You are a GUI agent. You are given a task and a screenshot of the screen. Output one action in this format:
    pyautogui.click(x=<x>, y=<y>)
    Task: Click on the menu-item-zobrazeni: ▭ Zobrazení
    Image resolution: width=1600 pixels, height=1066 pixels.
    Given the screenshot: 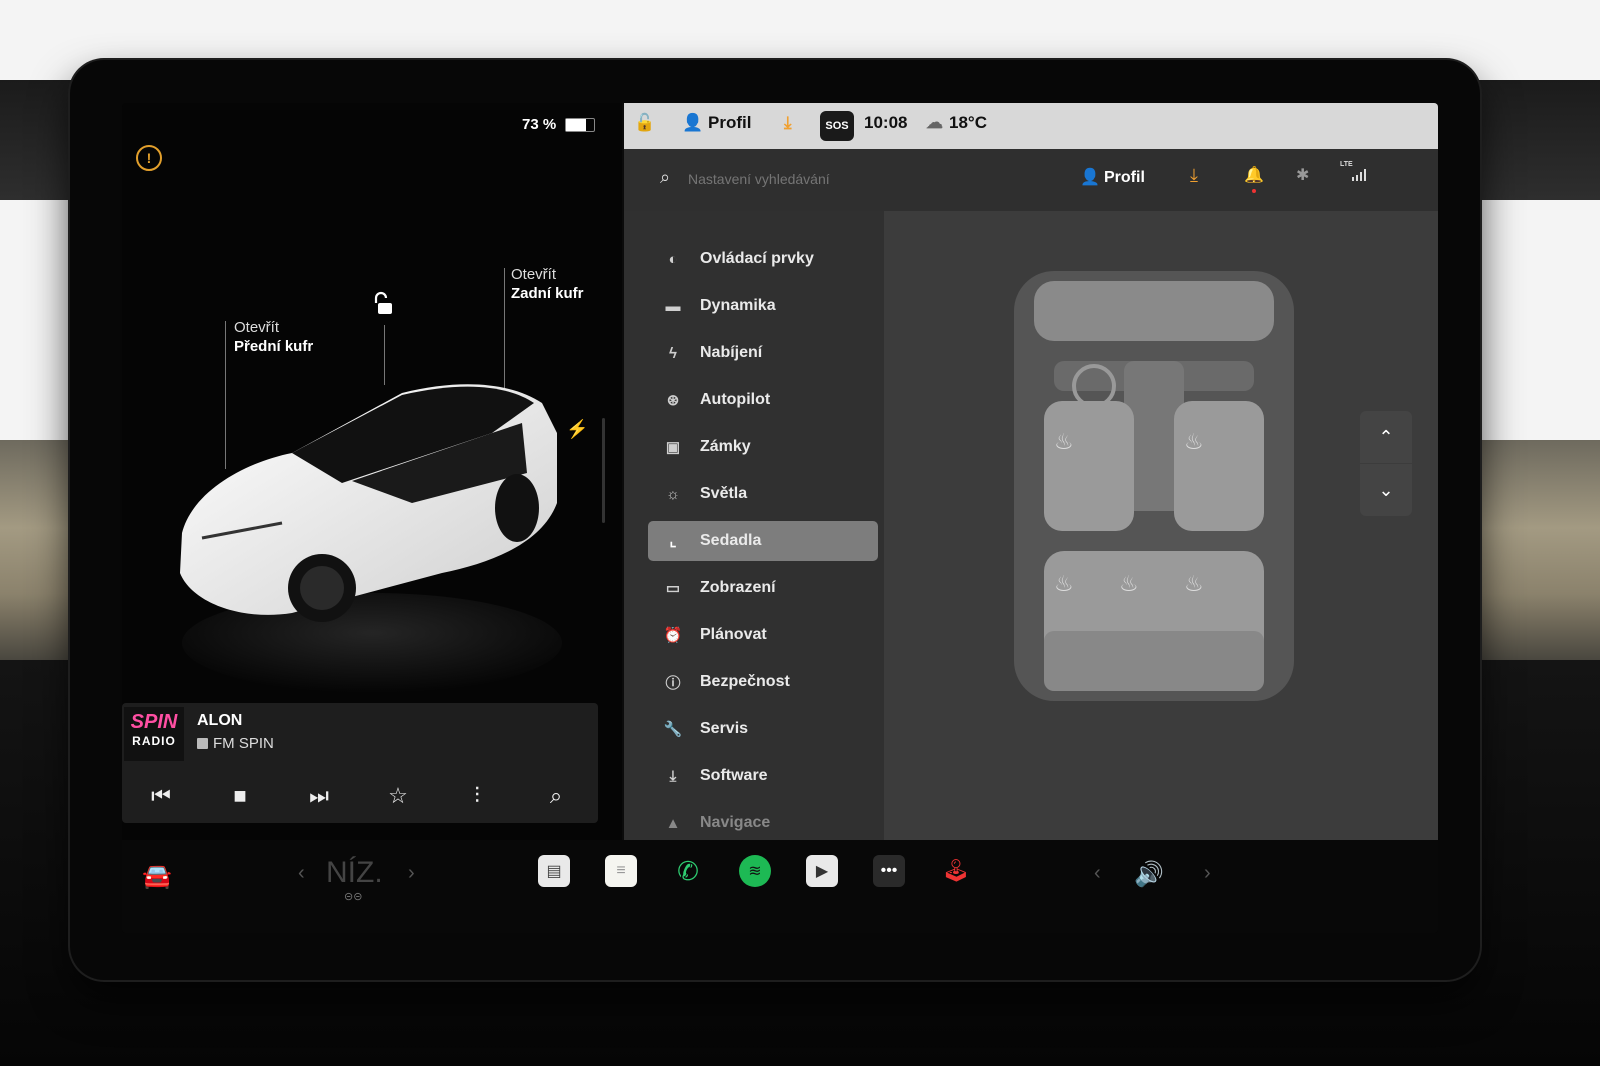 What is the action you would take?
    pyautogui.click(x=763, y=588)
    